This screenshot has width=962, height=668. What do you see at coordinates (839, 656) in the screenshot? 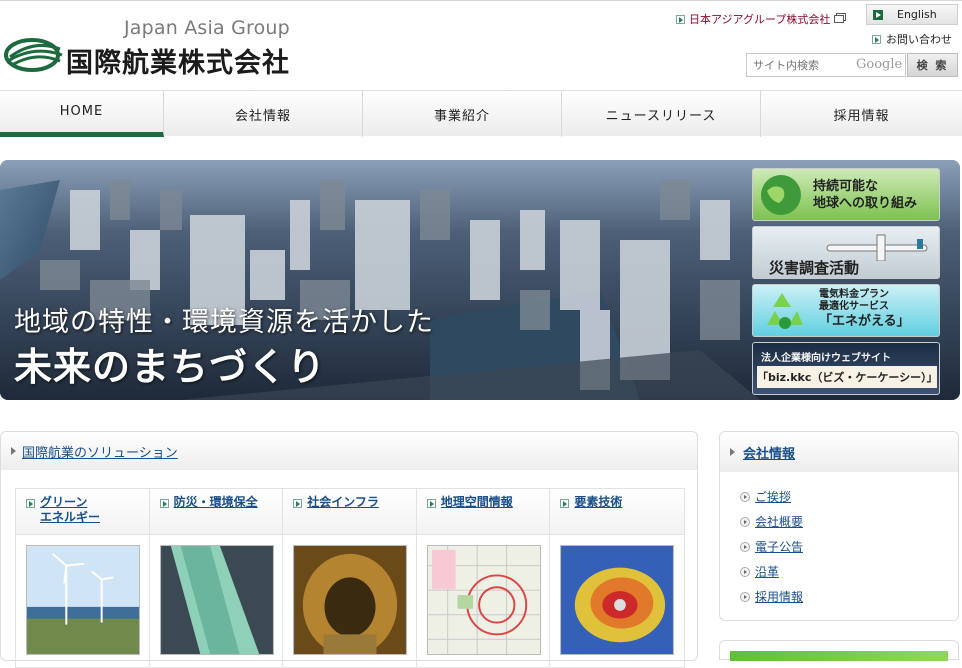
I see `green-banner-strip` at bounding box center [839, 656].